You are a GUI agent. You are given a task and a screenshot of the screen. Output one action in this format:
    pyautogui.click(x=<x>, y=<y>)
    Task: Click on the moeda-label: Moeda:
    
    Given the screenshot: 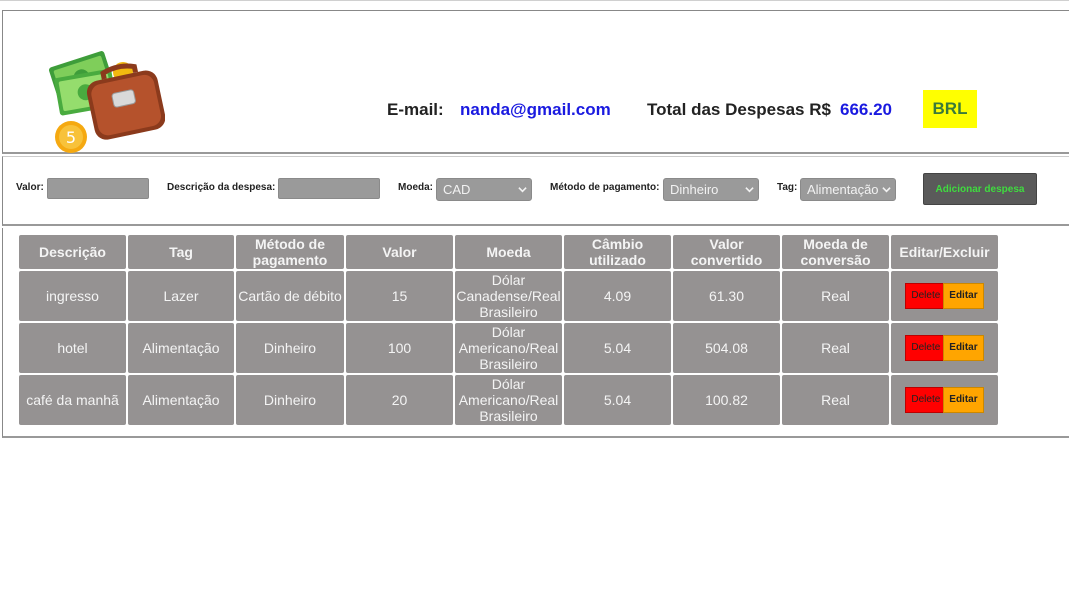 What is the action you would take?
    pyautogui.click(x=415, y=187)
    